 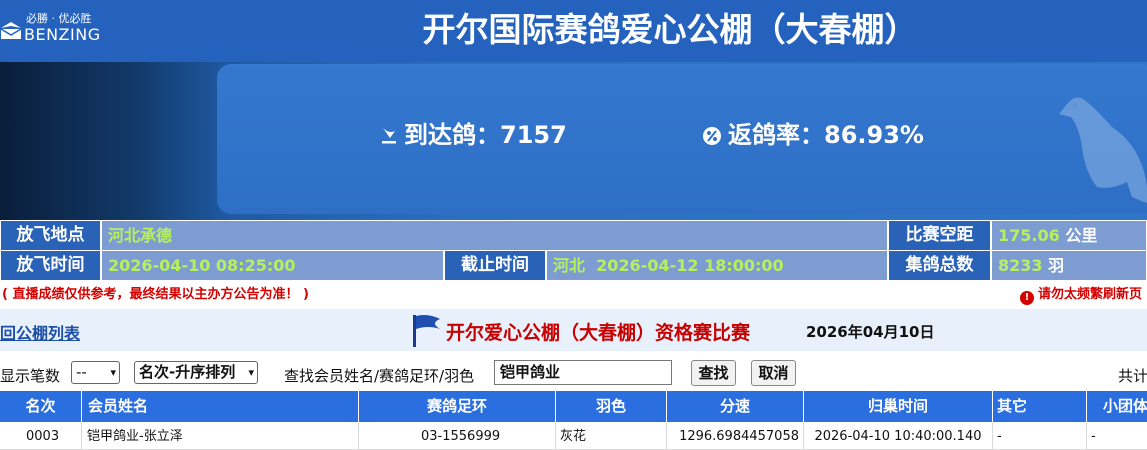 I want to click on col-arrival-time: 归巢时间, so click(x=898, y=406).